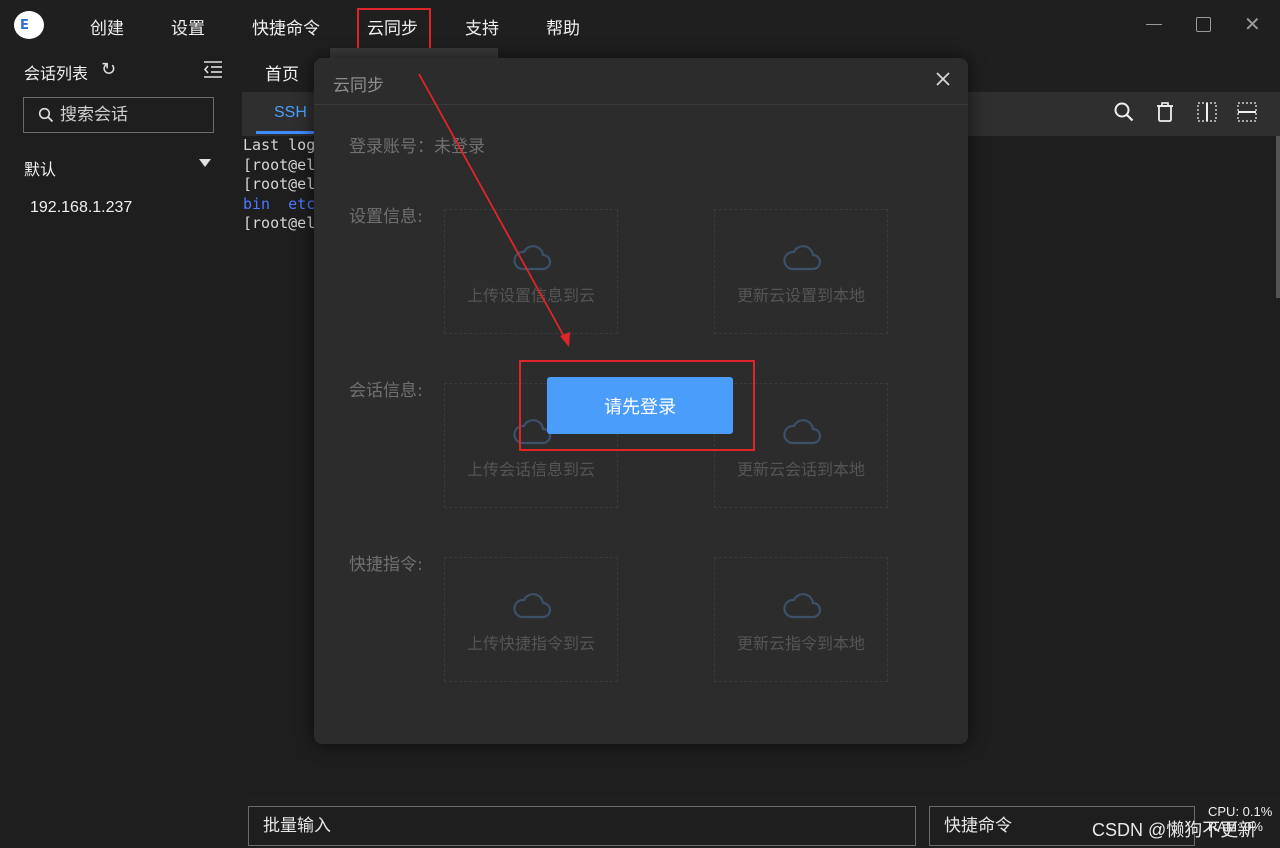  Describe the element at coordinates (205, 163) in the screenshot. I see `chevron-down-icon` at that location.